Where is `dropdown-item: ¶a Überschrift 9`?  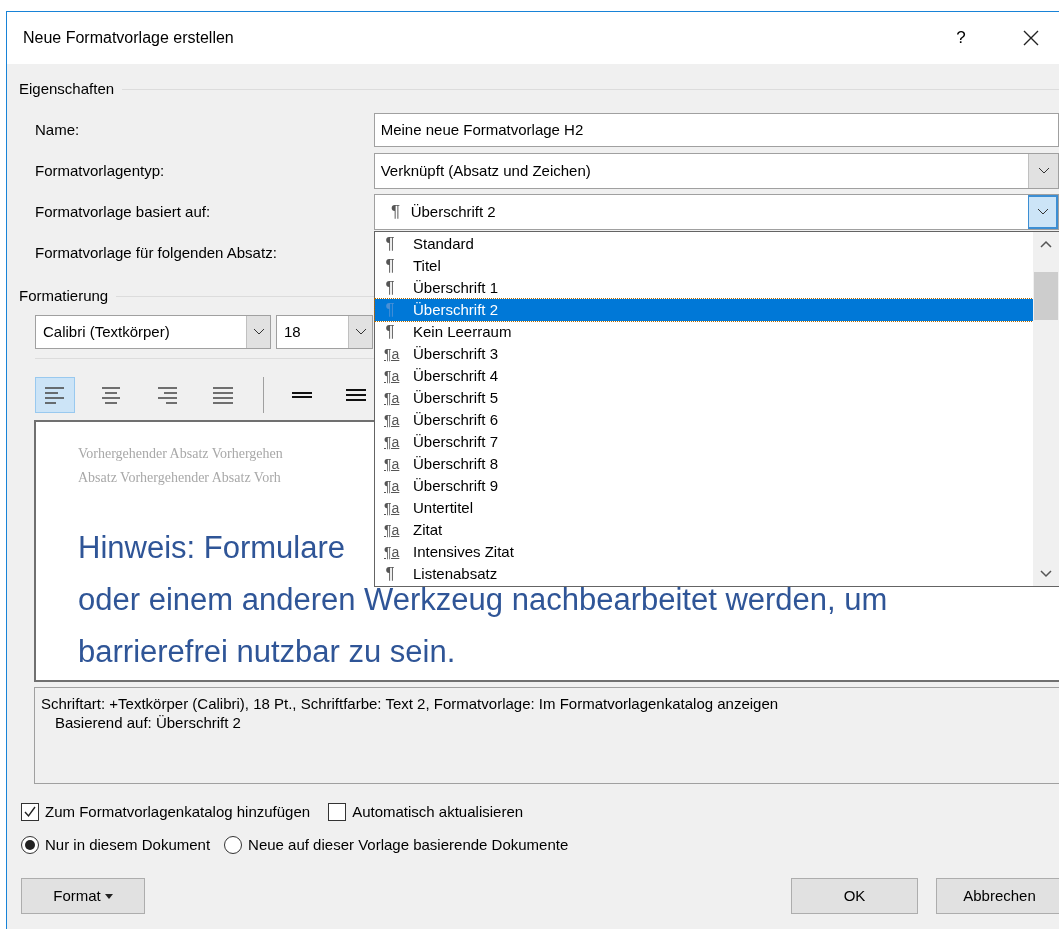 dropdown-item: ¶a Überschrift 9 is located at coordinates (704, 486).